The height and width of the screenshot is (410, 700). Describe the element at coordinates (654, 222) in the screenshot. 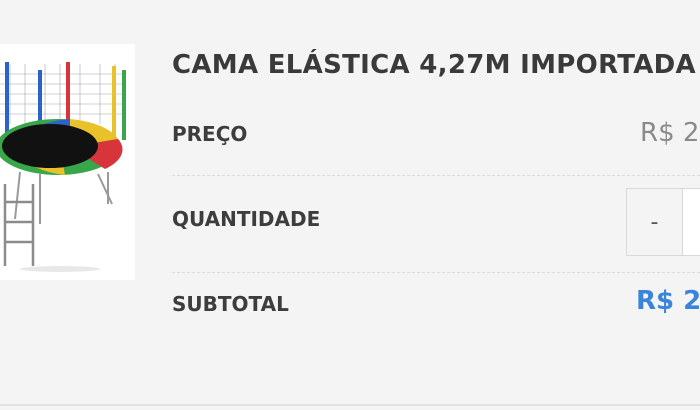

I see `quantity-decrease-button: -` at that location.